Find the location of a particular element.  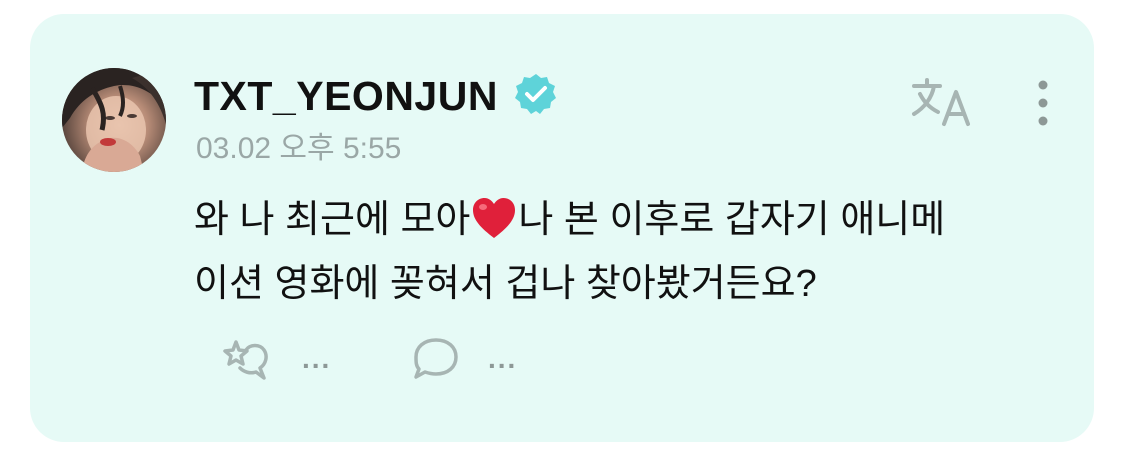

post-text-line-2: 이션 영화에 꽂혀서 겁나 찾아봤거든요? is located at coordinates (505, 284).